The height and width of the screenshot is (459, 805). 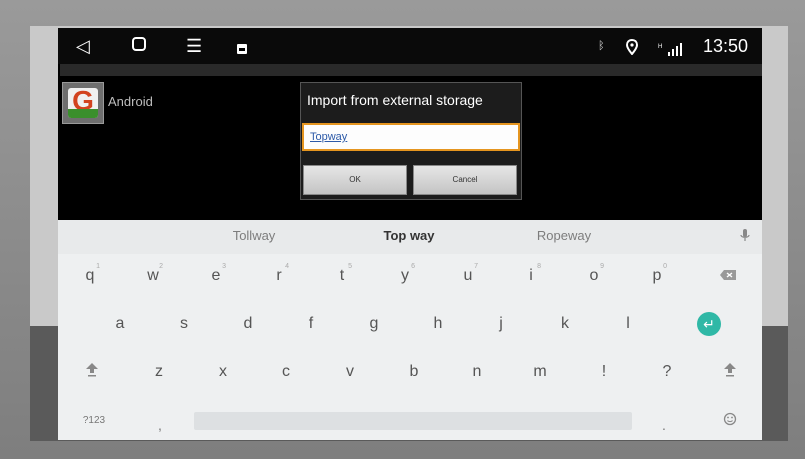 What do you see at coordinates (477, 372) in the screenshot?
I see `key-n: n` at bounding box center [477, 372].